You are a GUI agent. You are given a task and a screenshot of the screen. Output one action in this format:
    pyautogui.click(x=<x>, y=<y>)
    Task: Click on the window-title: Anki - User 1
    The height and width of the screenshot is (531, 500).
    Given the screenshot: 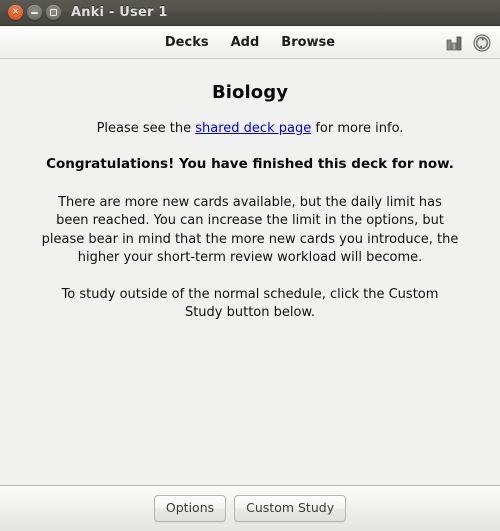 What is the action you would take?
    pyautogui.click(x=119, y=12)
    